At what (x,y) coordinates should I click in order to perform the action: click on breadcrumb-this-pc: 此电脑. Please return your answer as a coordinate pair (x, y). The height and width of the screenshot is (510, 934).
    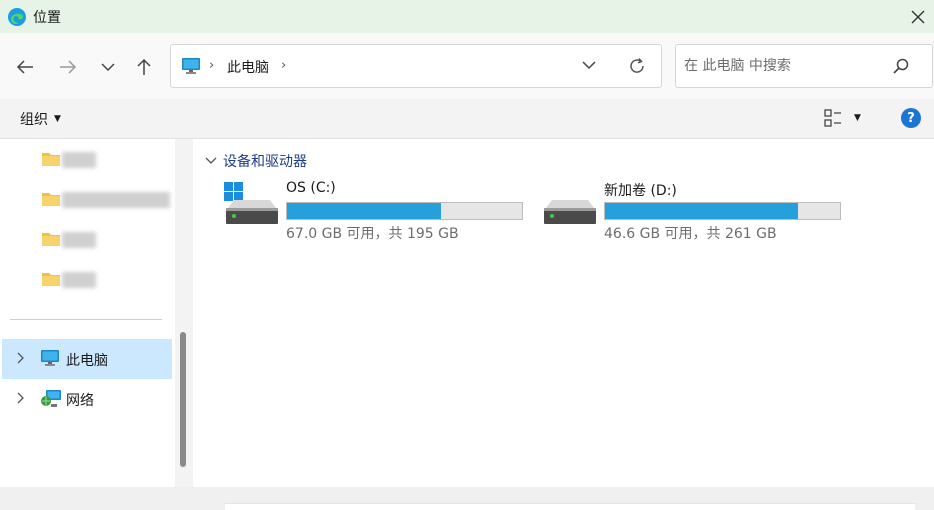
    Looking at the image, I should click on (248, 67).